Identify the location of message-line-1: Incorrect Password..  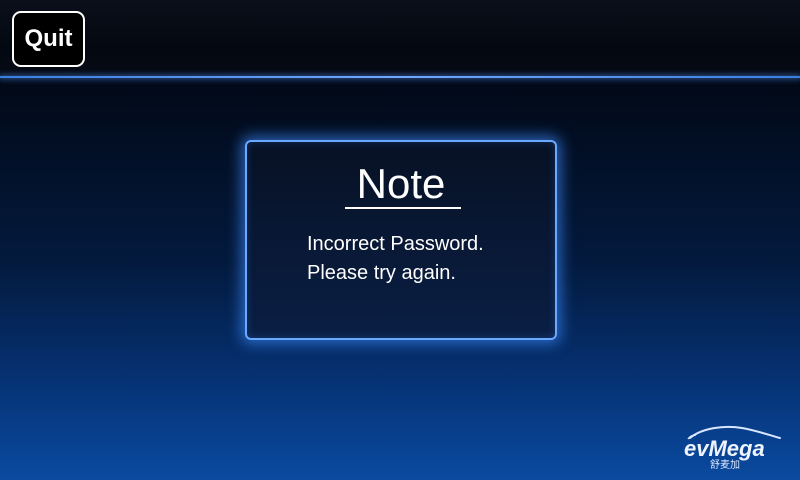
(395, 244).